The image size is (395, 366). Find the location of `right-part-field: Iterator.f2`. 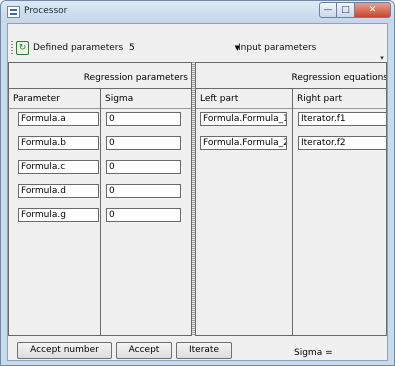

right-part-field: Iterator.f2 is located at coordinates (342, 143).